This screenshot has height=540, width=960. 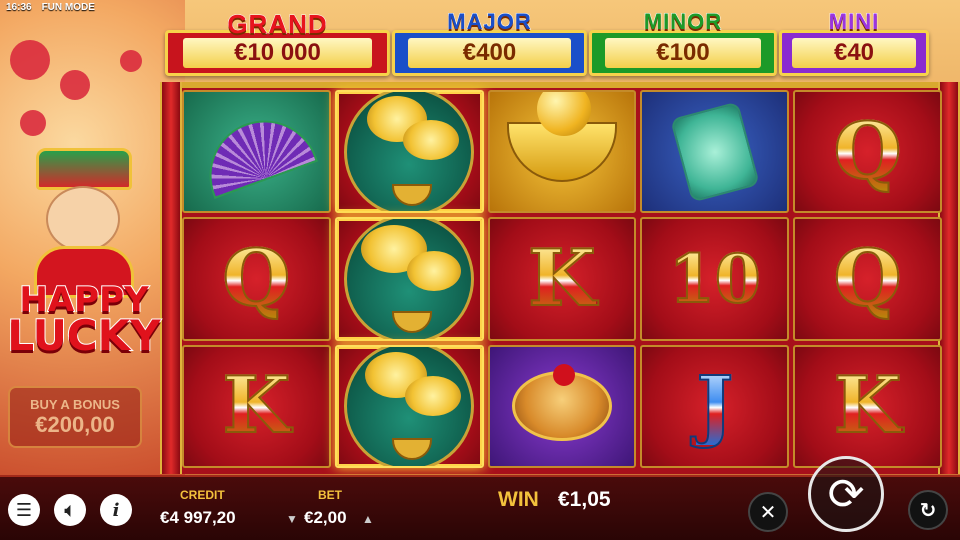 What do you see at coordinates (854, 53) in the screenshot?
I see `jackpot-mini-value: €40` at bounding box center [854, 53].